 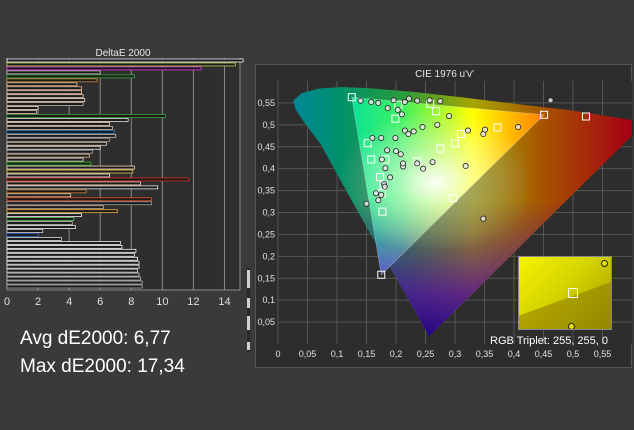 I want to click on cie-y-tick-label: 0,5, so click(x=268, y=125).